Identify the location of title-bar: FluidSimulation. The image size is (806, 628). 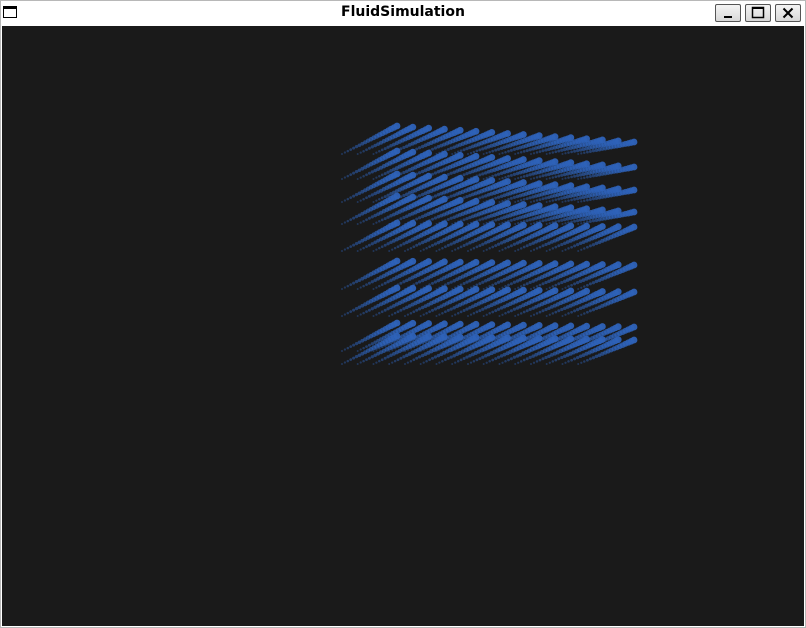
(403, 12).